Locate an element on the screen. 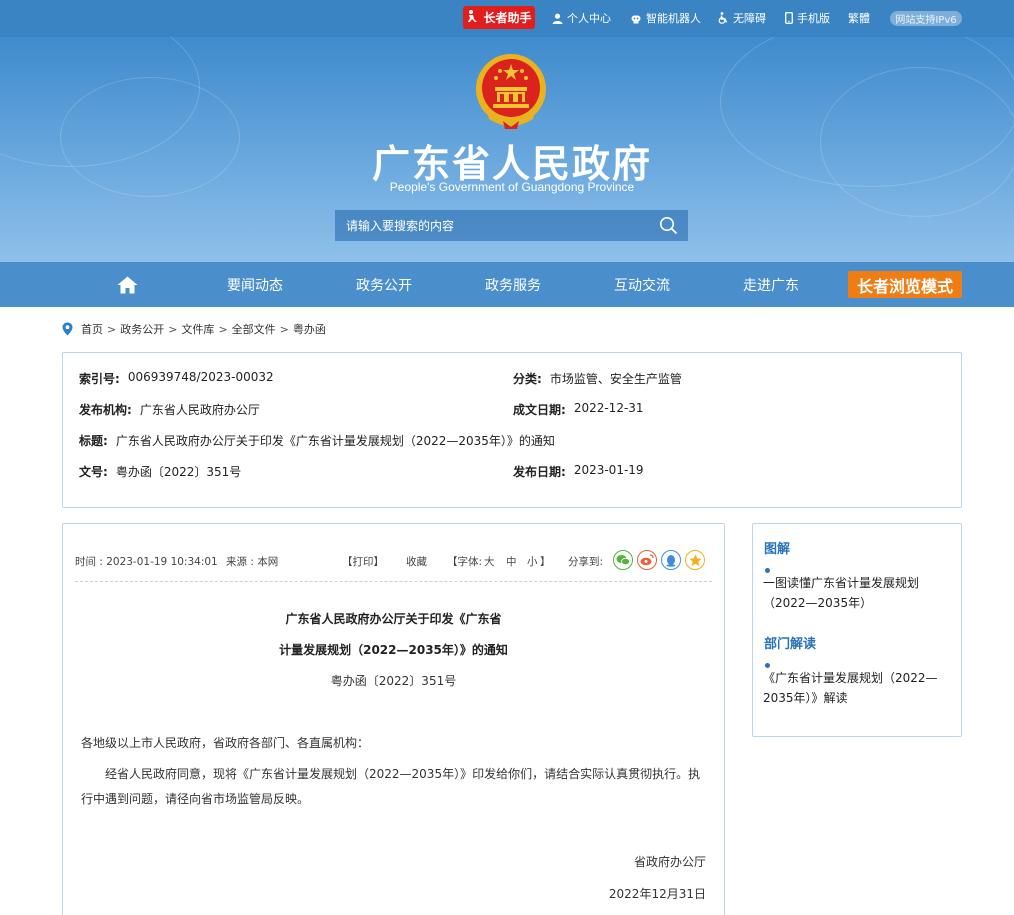 Image resolution: width=1014 pixels, height=915 pixels. qq-icon is located at coordinates (671, 560).